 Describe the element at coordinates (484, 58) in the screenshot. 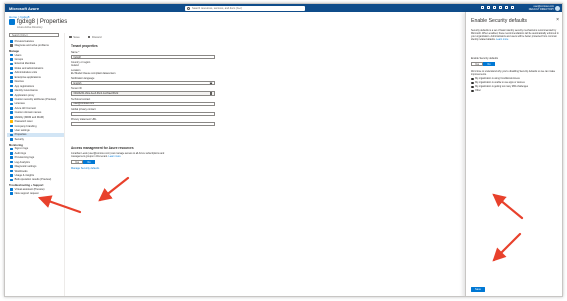

I see `security-defaults-label: Enable Security defaults` at that location.